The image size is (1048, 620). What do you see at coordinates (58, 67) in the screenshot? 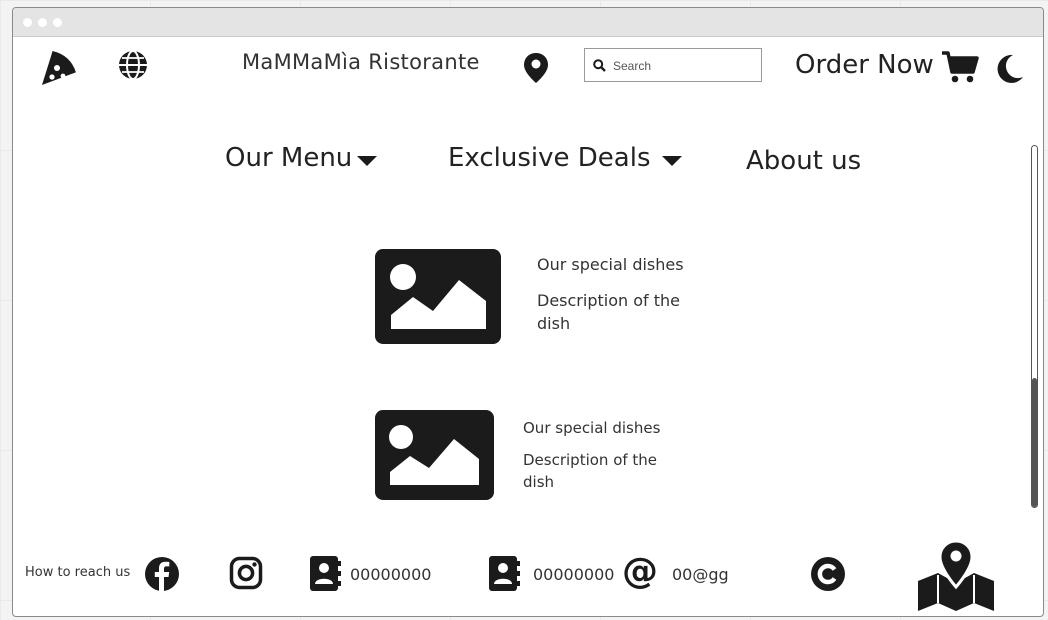
I see `pizza-slice-icon` at bounding box center [58, 67].